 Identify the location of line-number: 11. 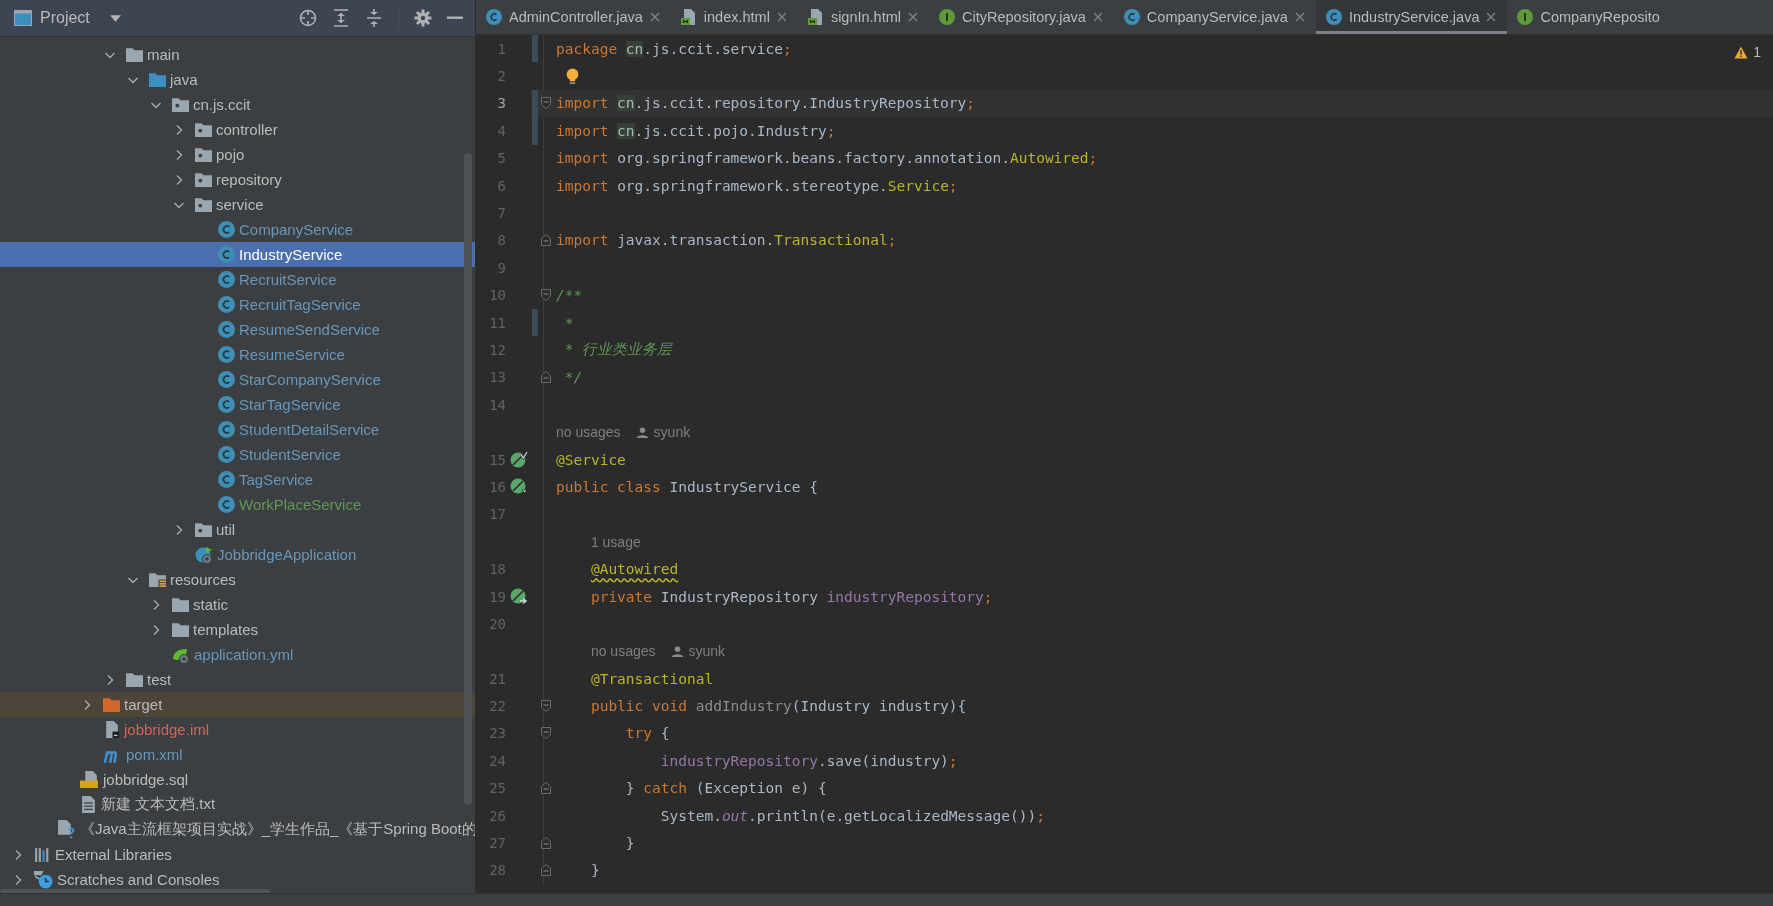
(497, 323).